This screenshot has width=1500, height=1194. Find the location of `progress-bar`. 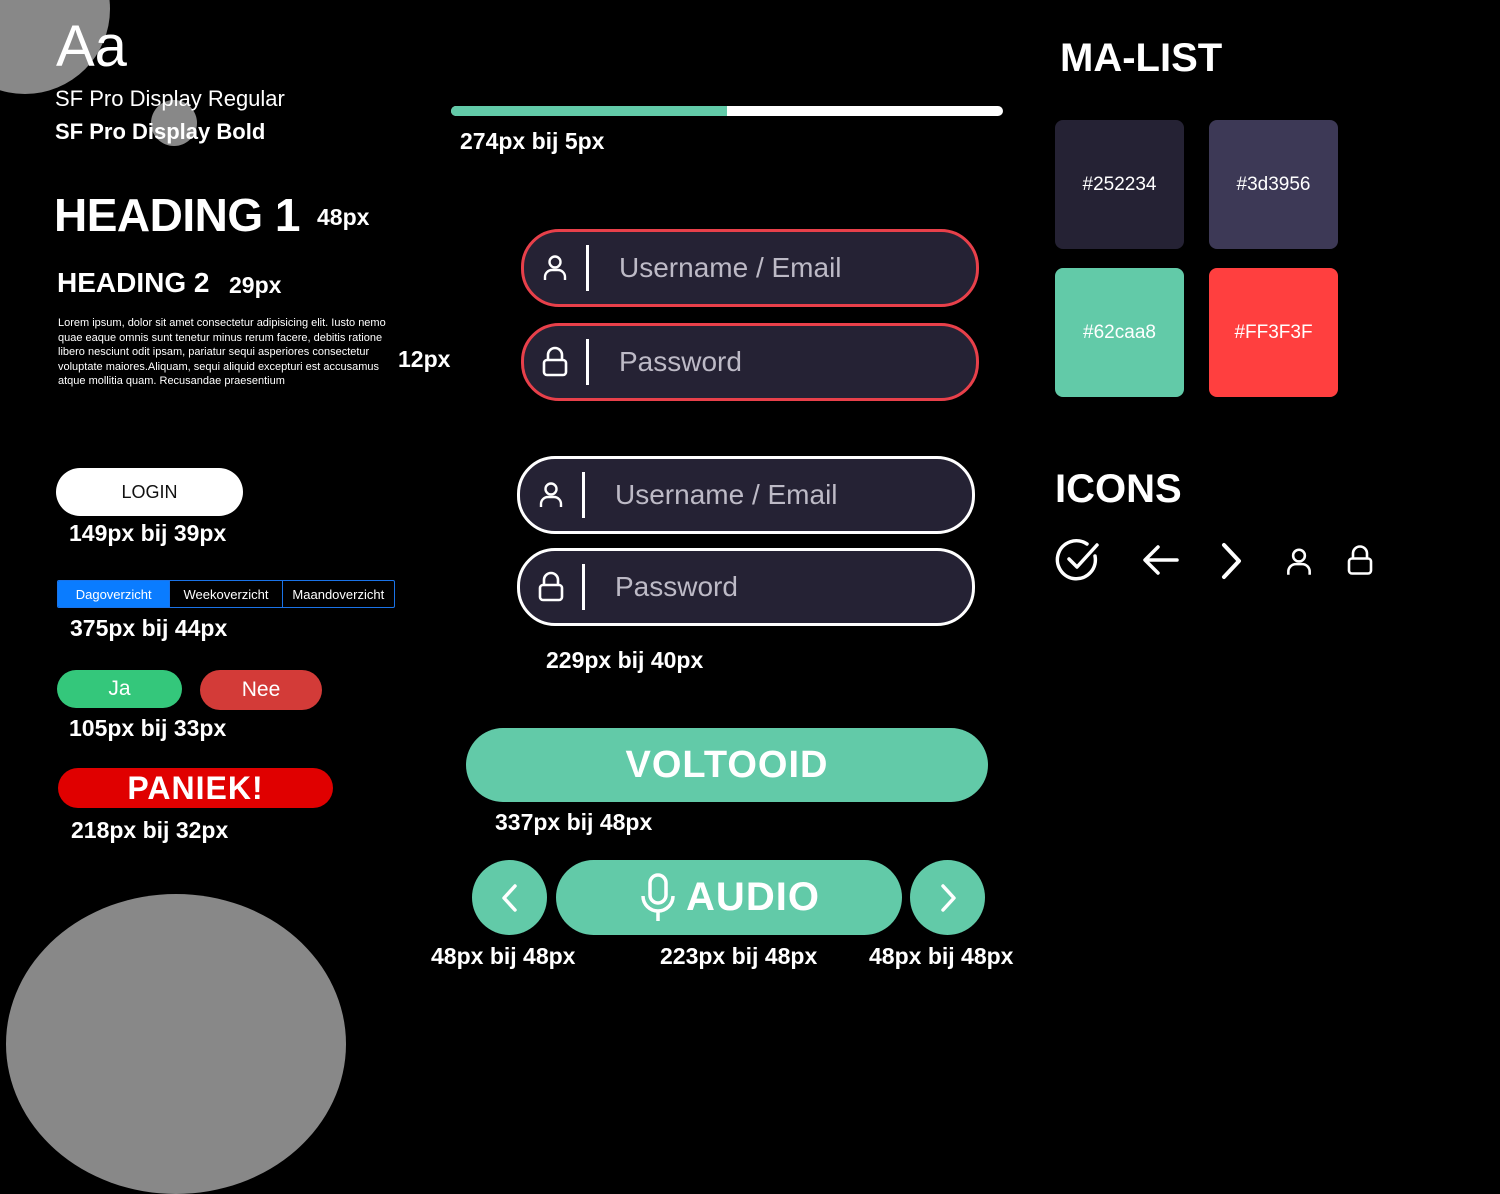

progress-bar is located at coordinates (727, 111).